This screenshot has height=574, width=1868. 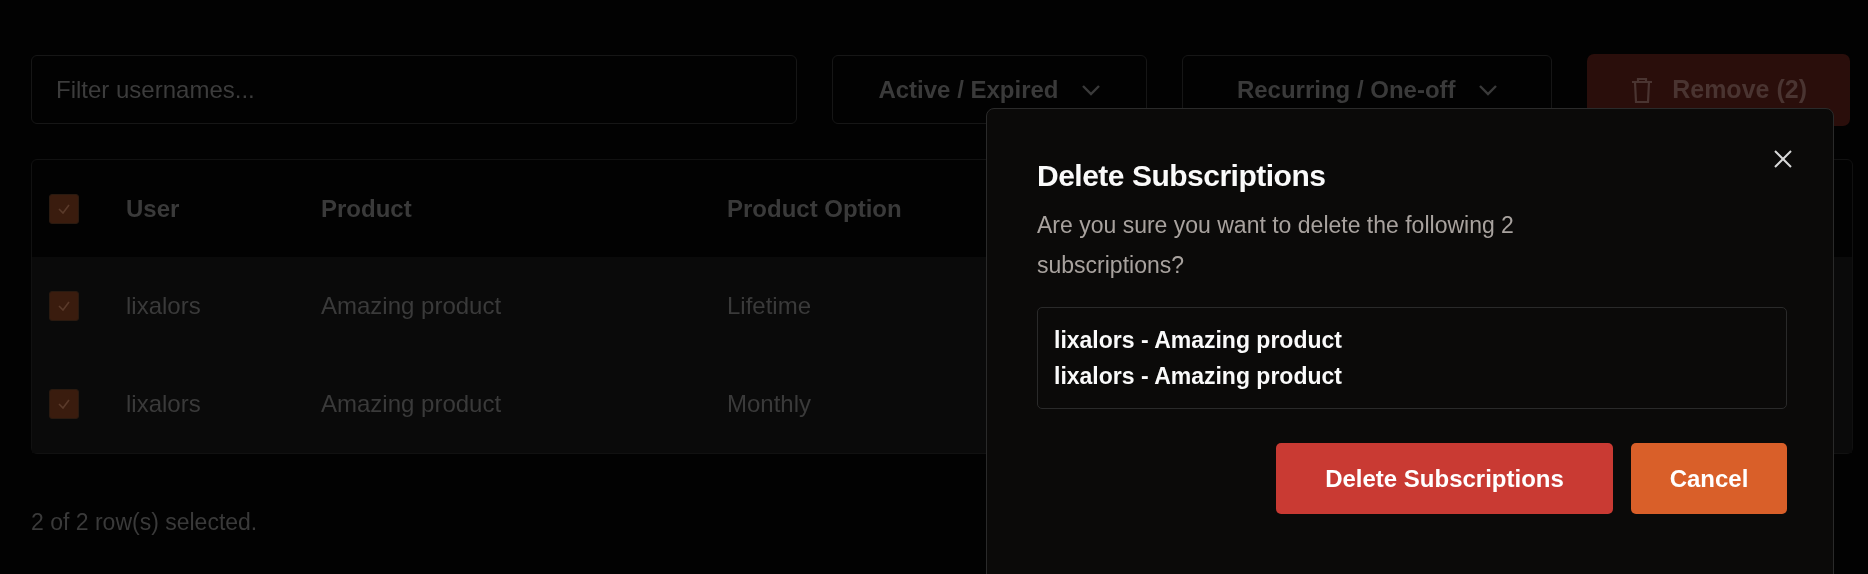 I want to click on cancel-button: Cancel, so click(x=1709, y=478).